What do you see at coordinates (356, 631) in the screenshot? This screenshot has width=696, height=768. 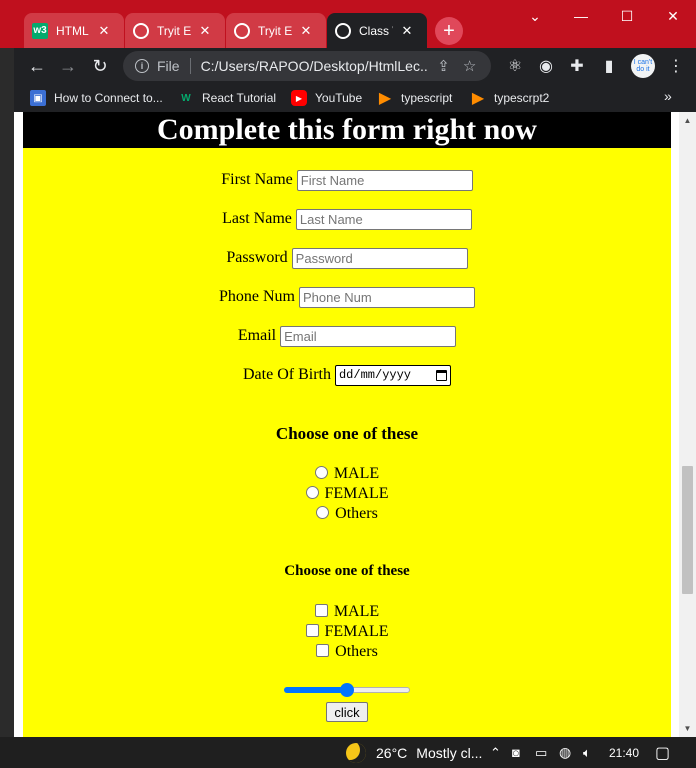 I see `checkbox-label: FEMALE` at bounding box center [356, 631].